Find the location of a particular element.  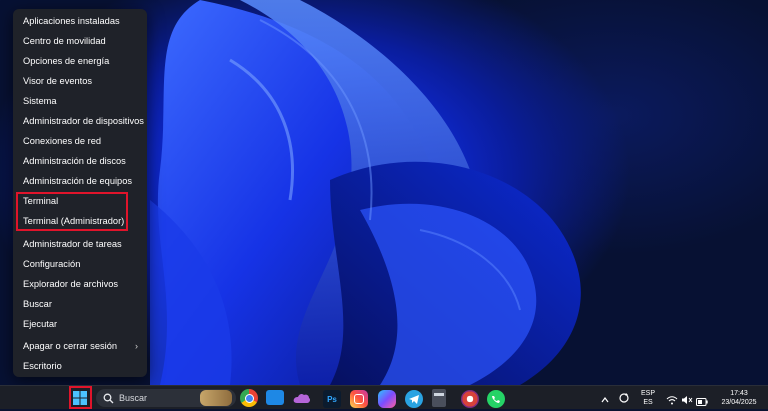

menu-item-settings: Configuración is located at coordinates (80, 264).